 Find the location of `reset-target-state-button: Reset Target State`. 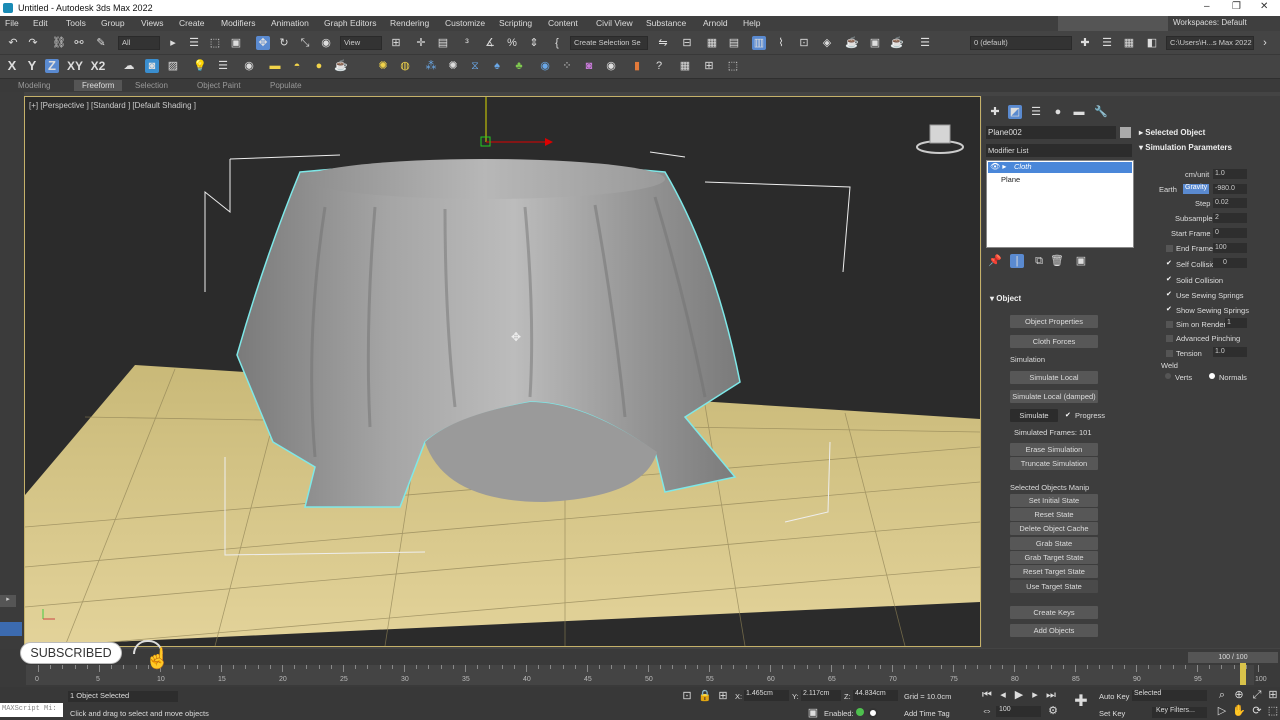

reset-target-state-button: Reset Target State is located at coordinates (1054, 571).